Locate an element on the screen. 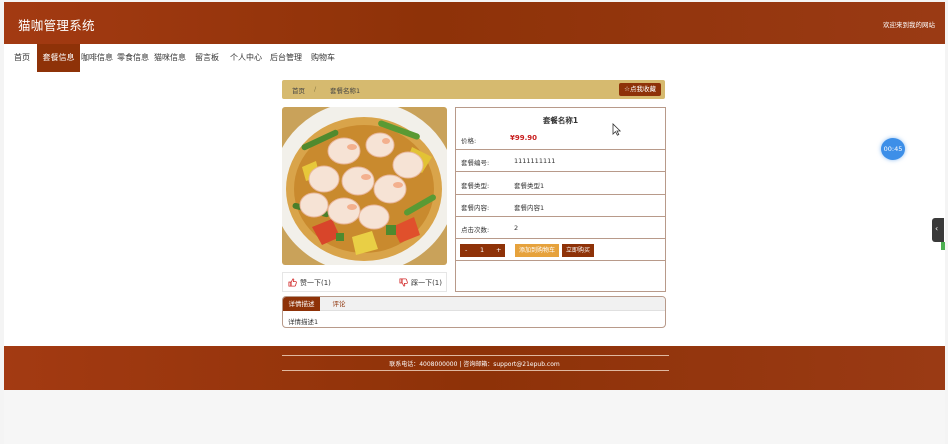 Image resolution: width=948 pixels, height=444 pixels. footer-divider-bottom is located at coordinates (475, 370).